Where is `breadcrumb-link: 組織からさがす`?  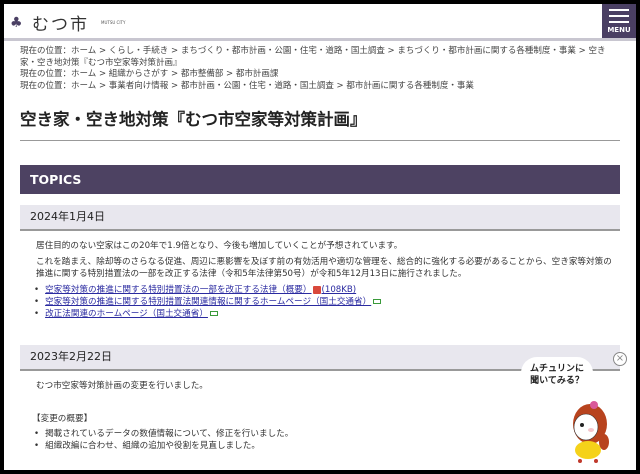
breadcrumb-link: 組織からさがす is located at coordinates (139, 74).